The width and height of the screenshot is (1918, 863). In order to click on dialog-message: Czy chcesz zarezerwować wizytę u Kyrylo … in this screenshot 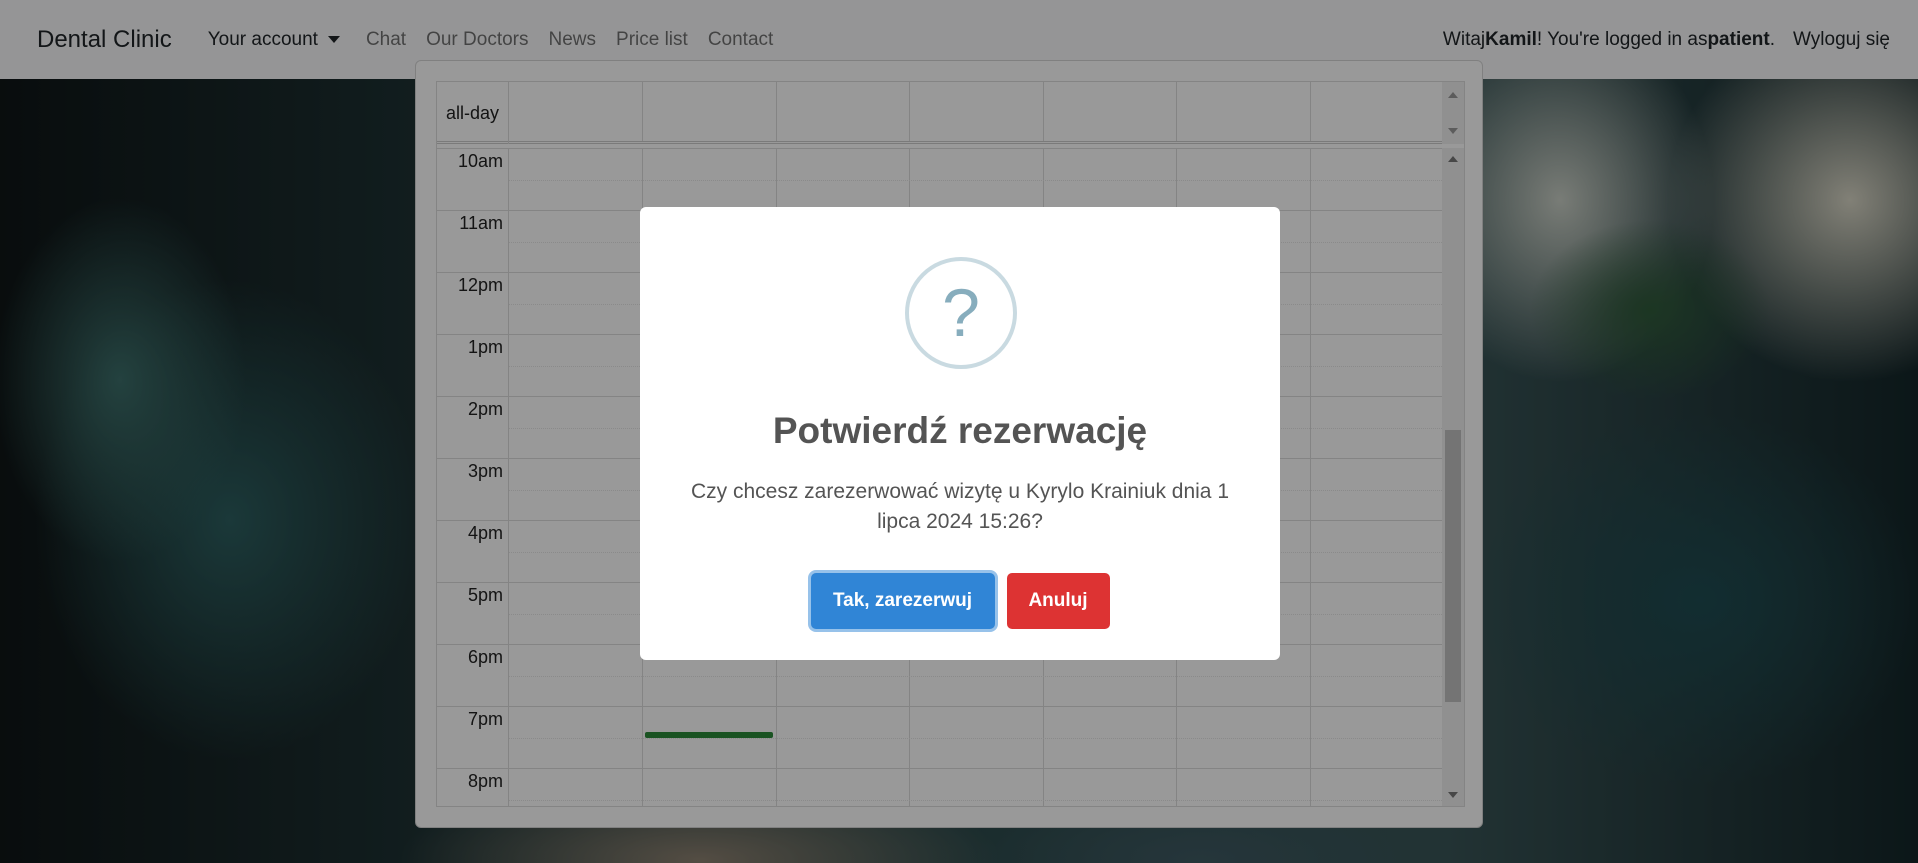, I will do `click(960, 506)`.